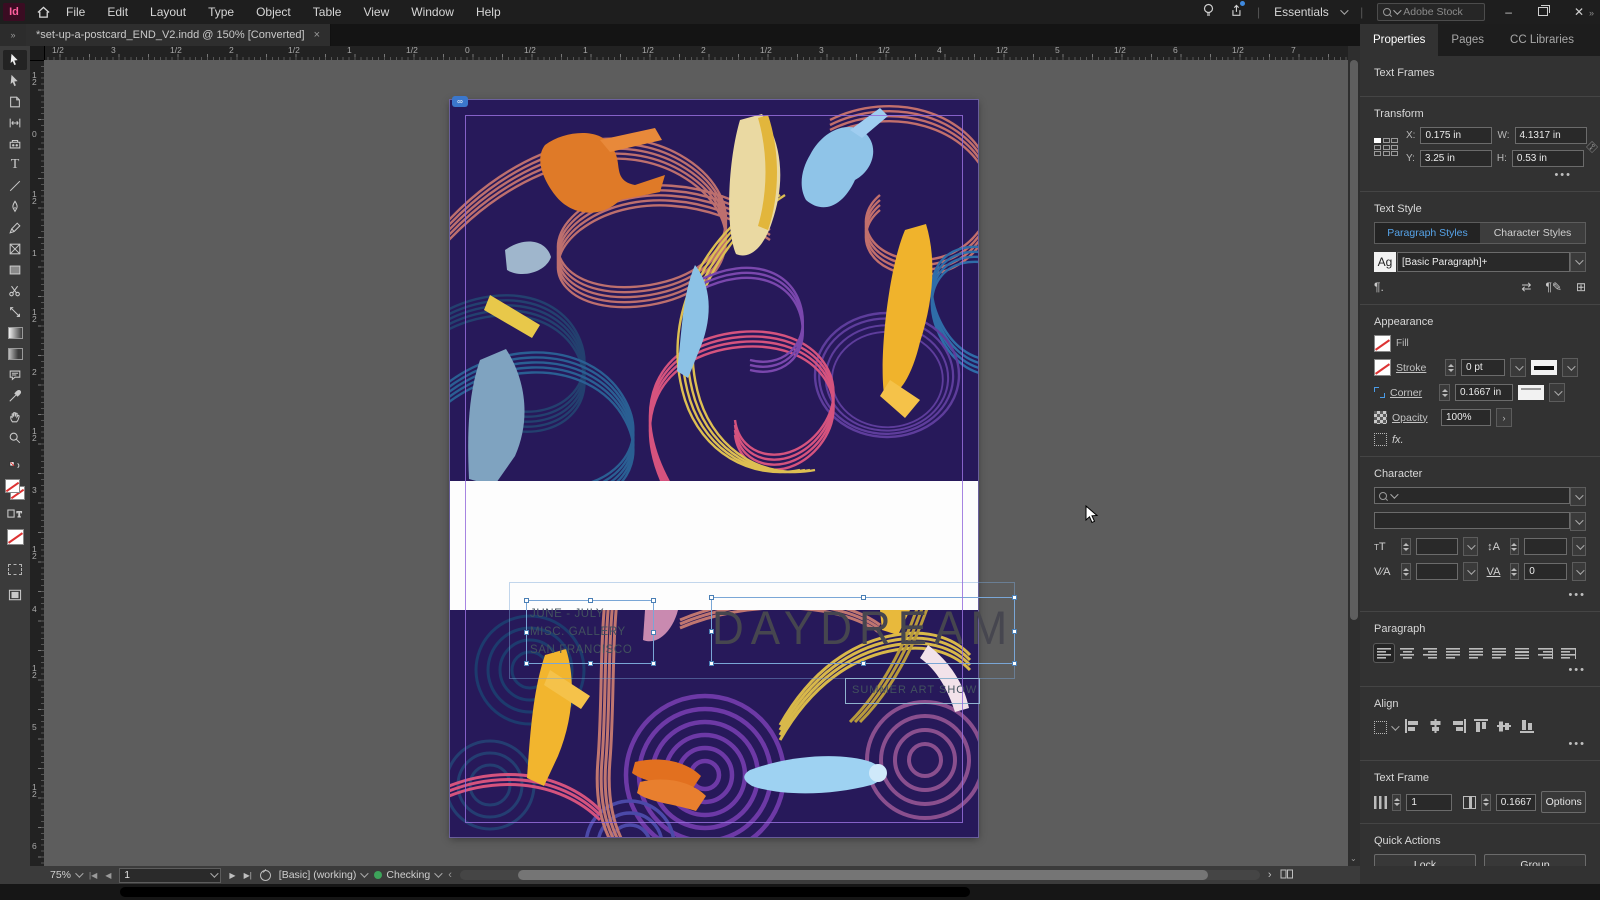  What do you see at coordinates (1384, 653) in the screenshot?
I see `align-left-button` at bounding box center [1384, 653].